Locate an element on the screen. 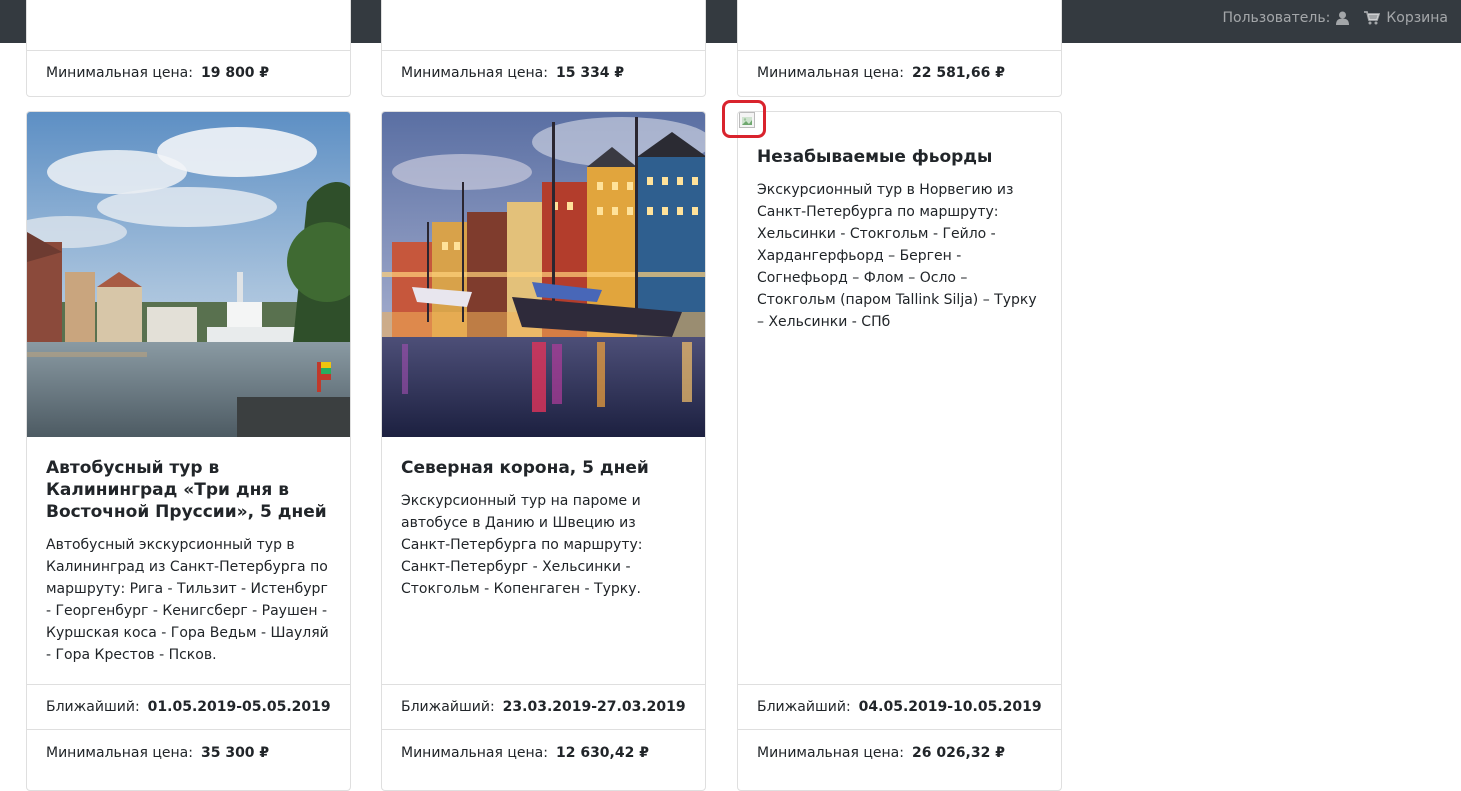 This screenshot has height=791, width=1461. tour-card-prev-2: Минимальная цена: 15 334 ₽ is located at coordinates (543, 48).